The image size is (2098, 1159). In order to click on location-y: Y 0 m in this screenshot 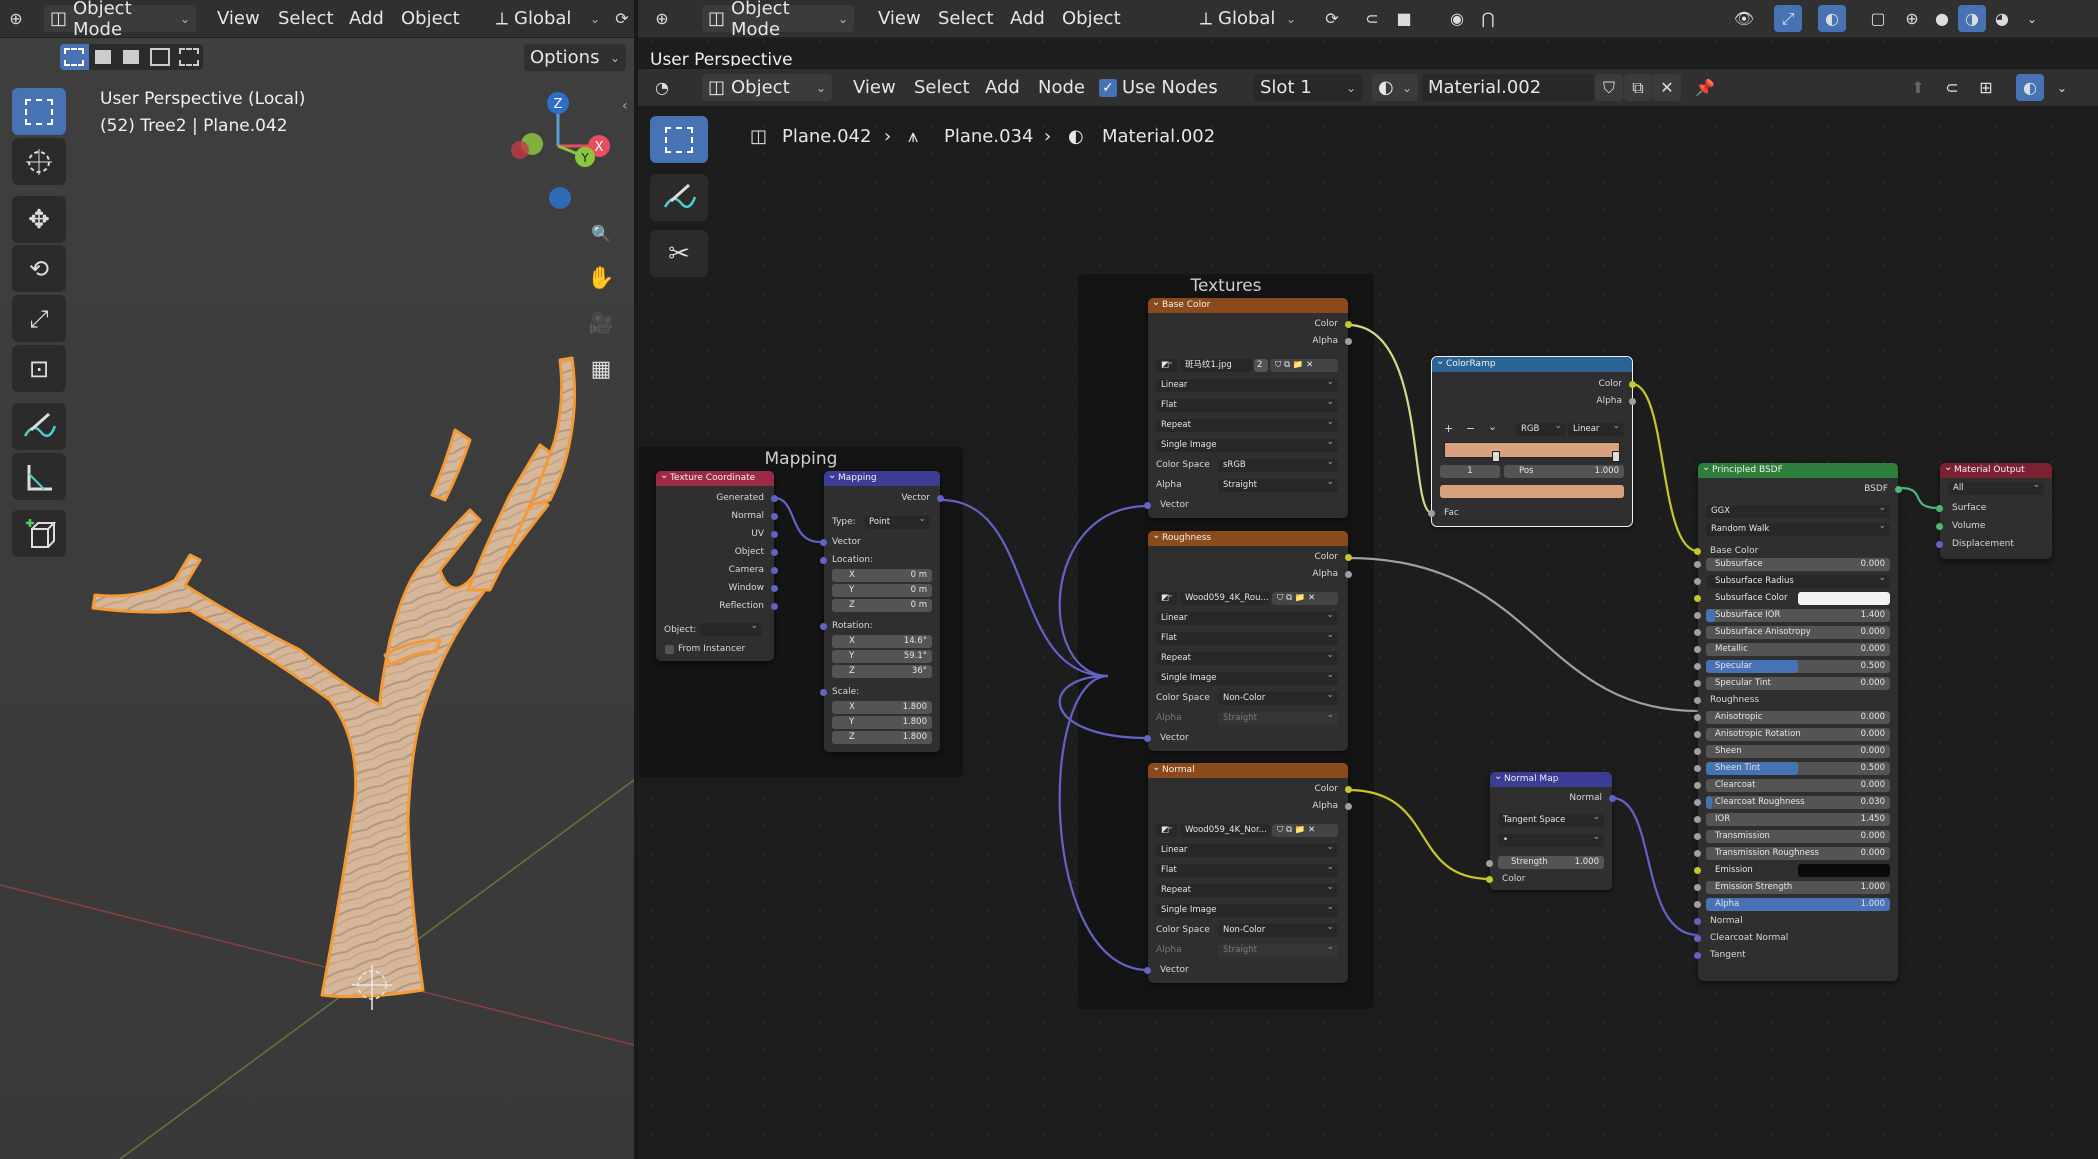, I will do `click(882, 590)`.